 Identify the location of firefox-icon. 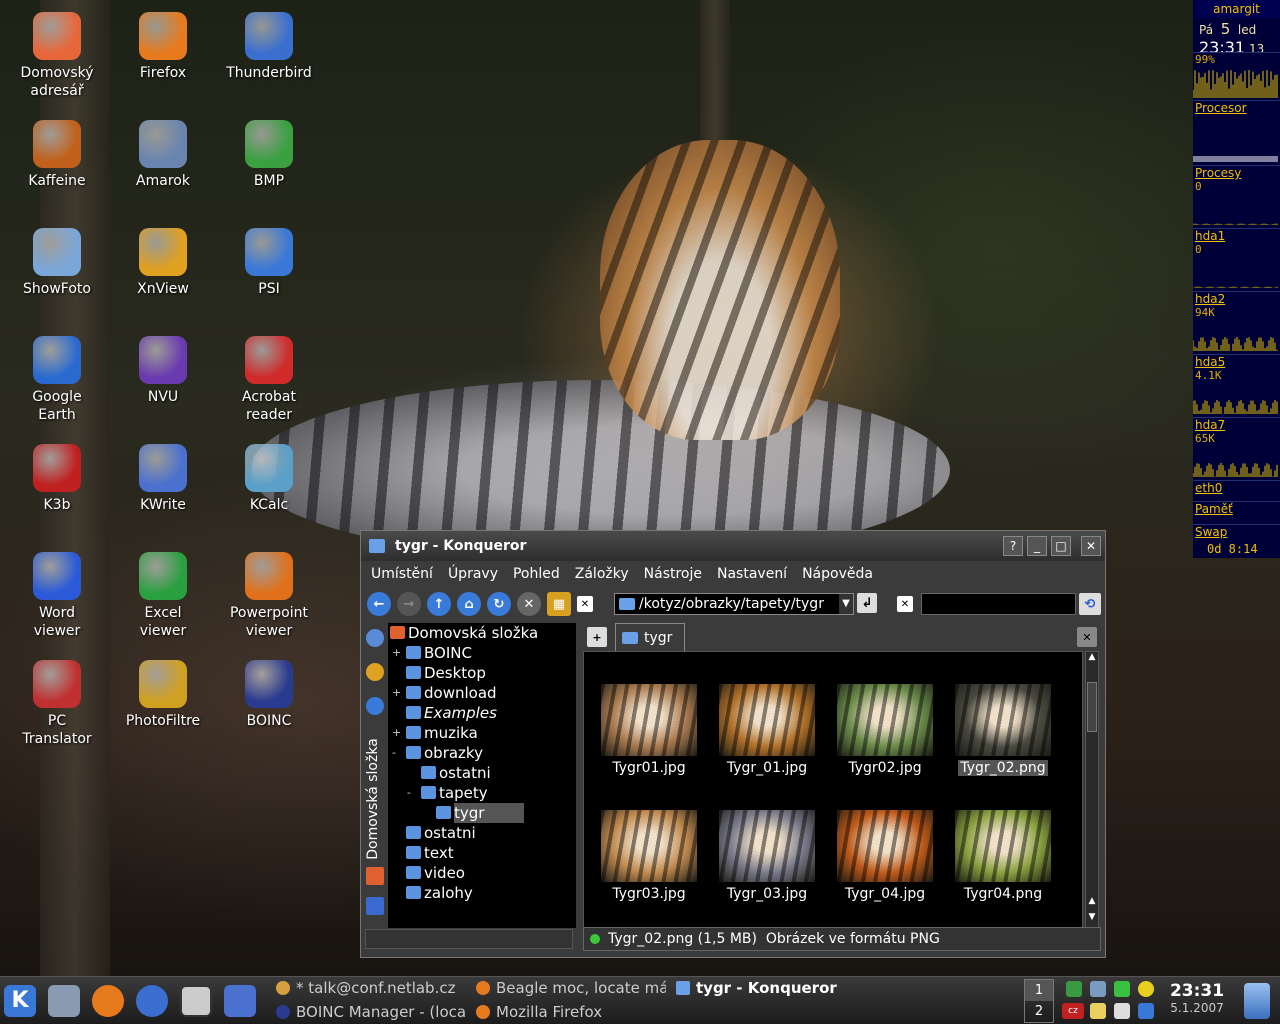
(108, 1001).